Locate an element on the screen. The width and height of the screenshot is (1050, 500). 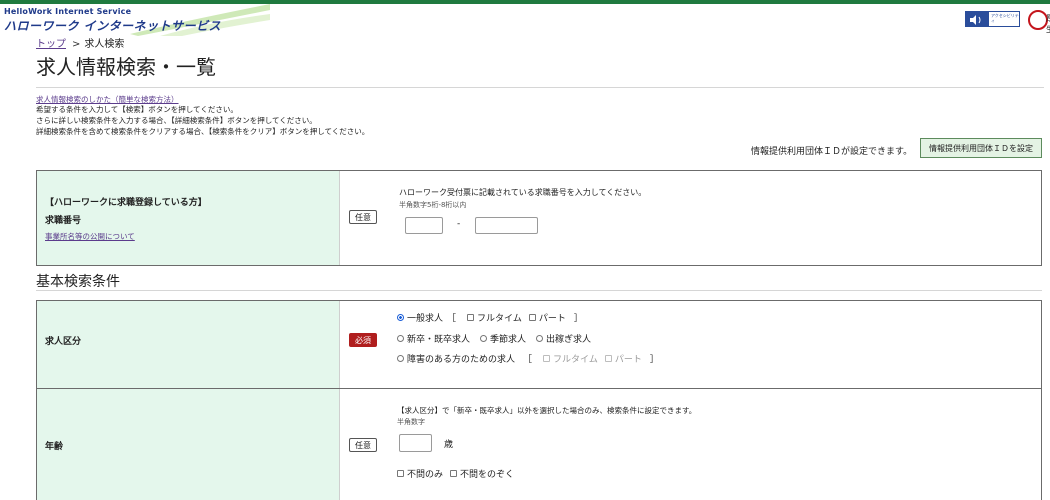
category-row-other: 新卒・既卒求人 季節求人 出稼ぎ求人 is located at coordinates (494, 338).